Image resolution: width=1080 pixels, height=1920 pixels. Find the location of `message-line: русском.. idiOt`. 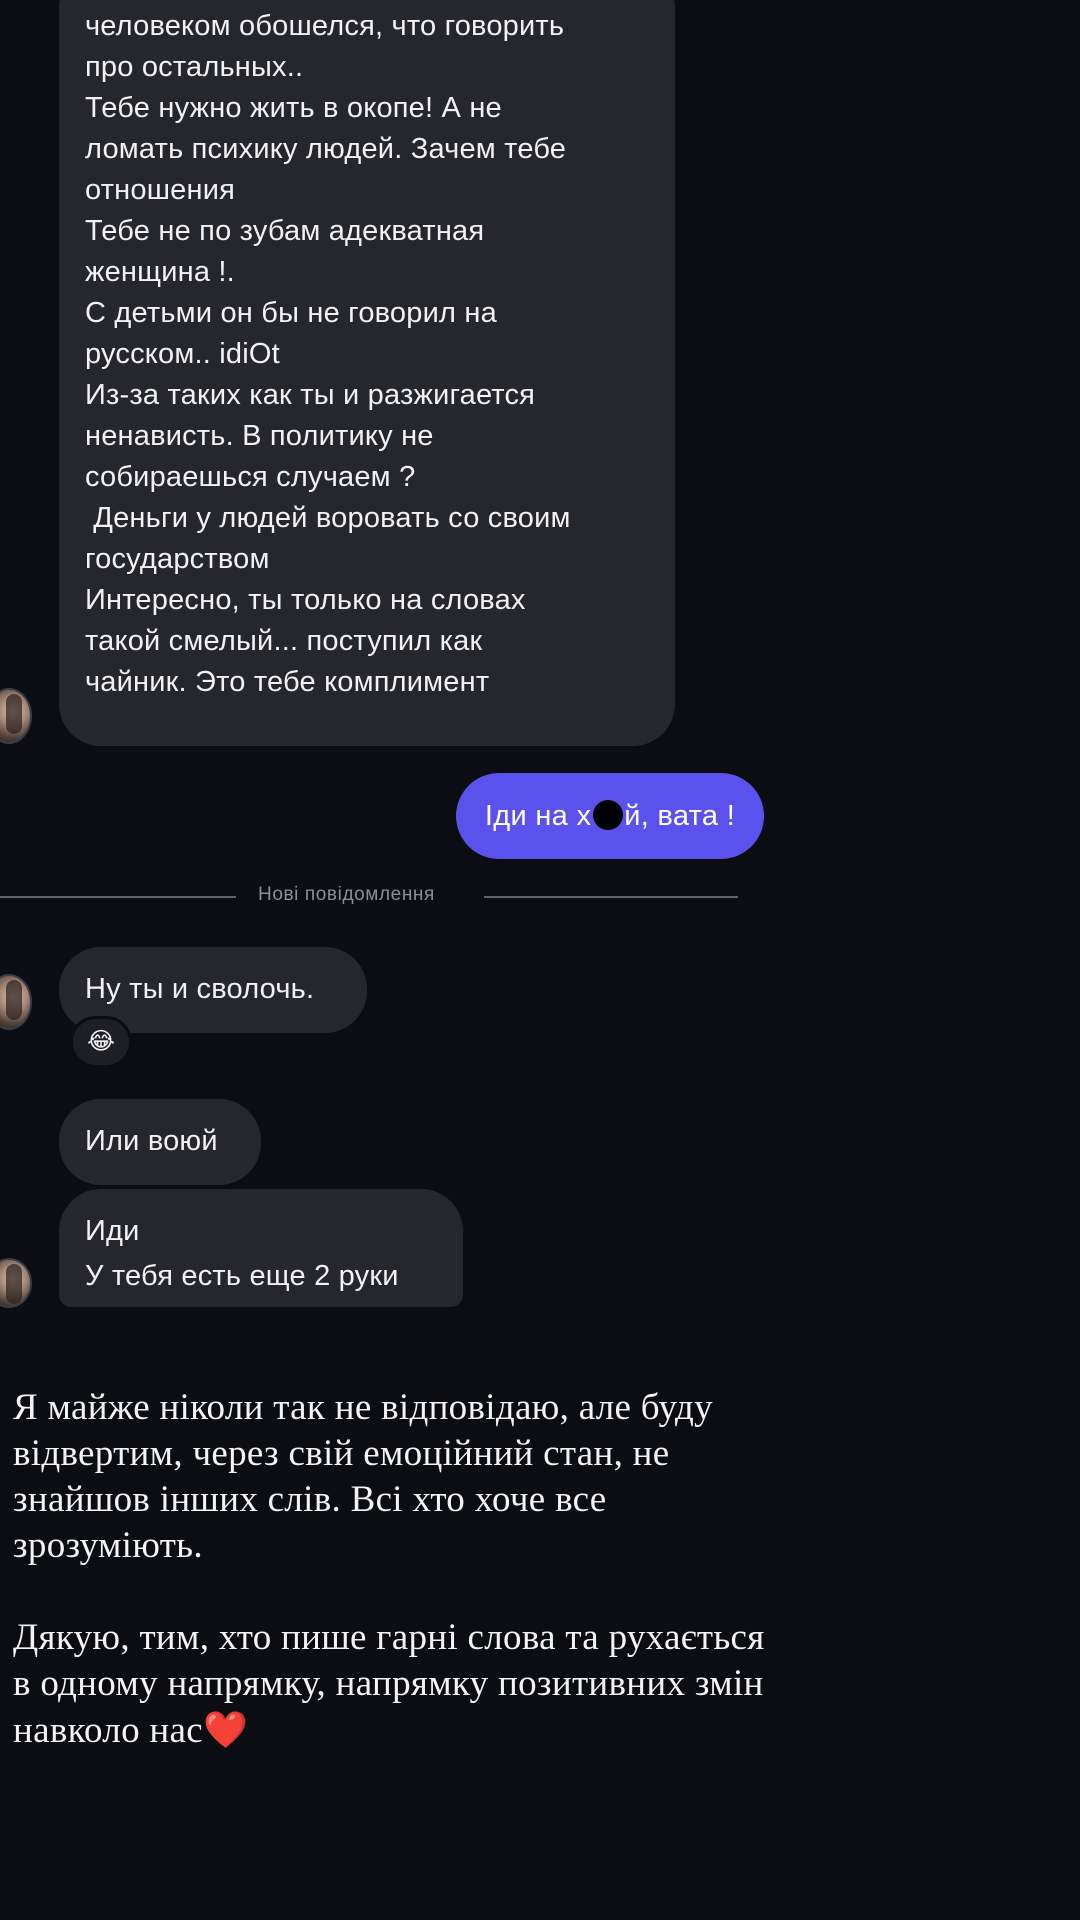

message-line: русском.. idiOt is located at coordinates (182, 354).